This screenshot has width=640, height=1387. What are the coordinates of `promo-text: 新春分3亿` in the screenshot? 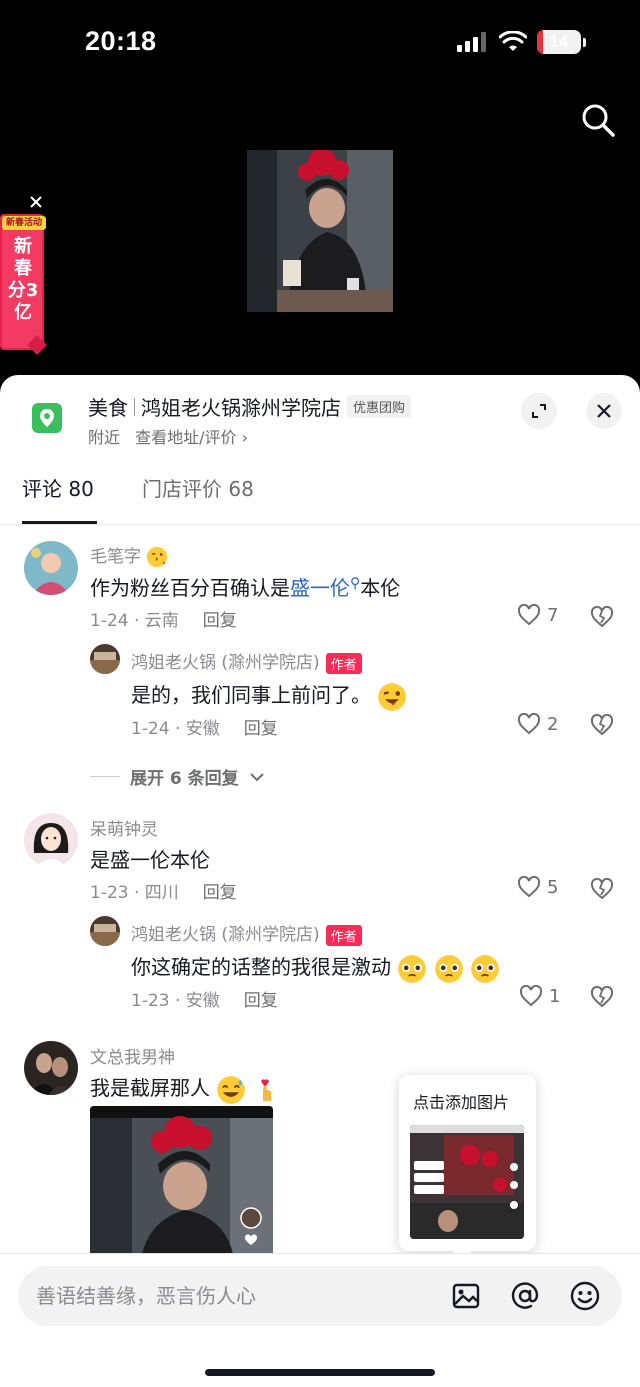 It's located at (23, 279).